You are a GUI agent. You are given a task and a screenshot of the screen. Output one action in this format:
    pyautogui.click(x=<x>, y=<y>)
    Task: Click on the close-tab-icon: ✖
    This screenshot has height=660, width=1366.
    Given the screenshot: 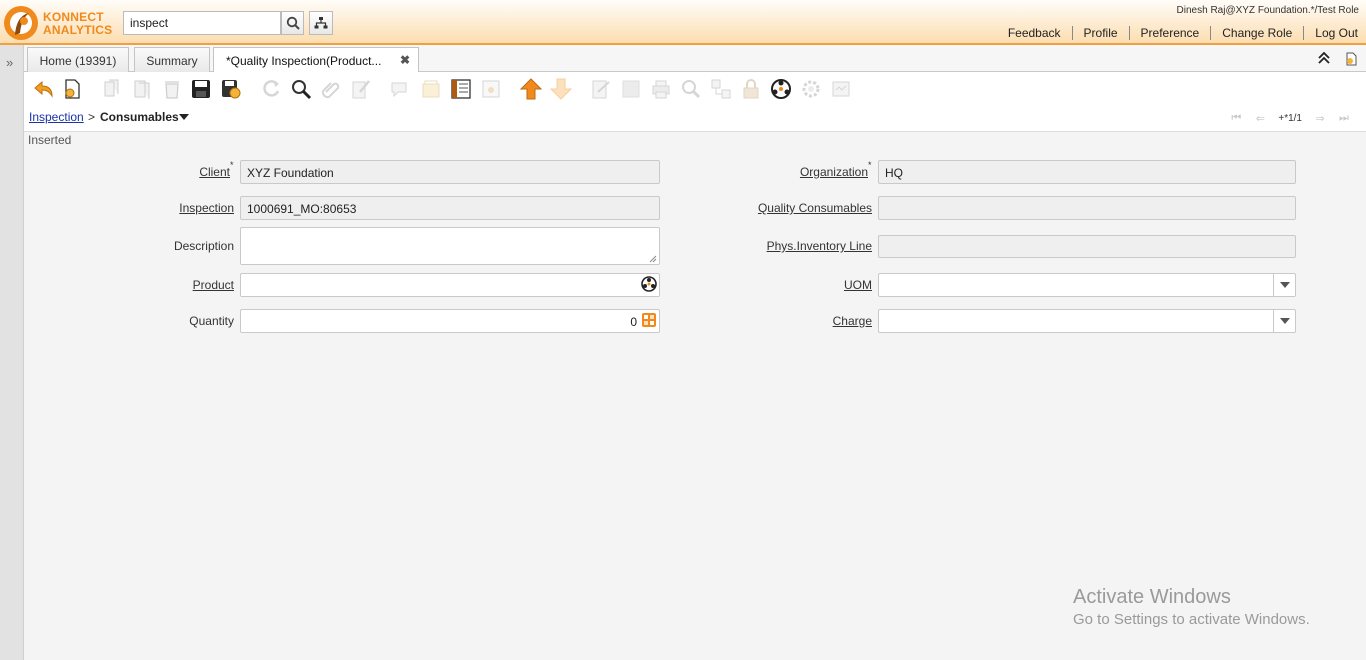 What is the action you would take?
    pyautogui.click(x=405, y=60)
    